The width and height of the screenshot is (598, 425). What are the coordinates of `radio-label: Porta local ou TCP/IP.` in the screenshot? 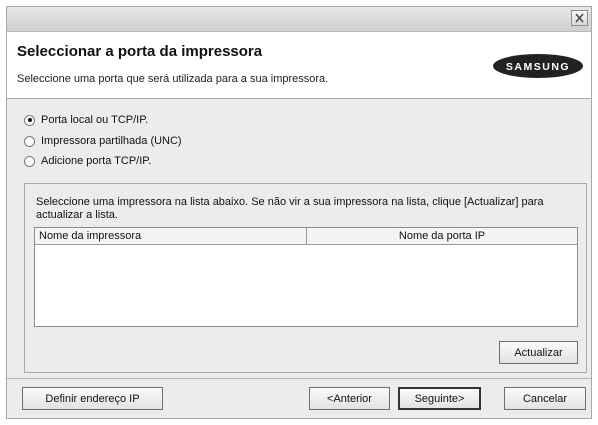 It's located at (95, 120).